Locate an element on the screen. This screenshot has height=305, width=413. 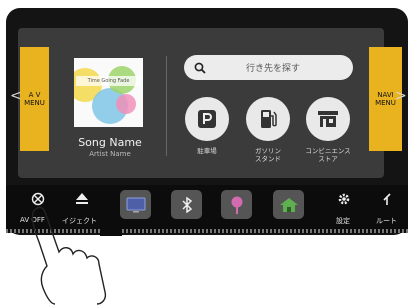
parking-label-1: 駐車場 is located at coordinates (207, 151).